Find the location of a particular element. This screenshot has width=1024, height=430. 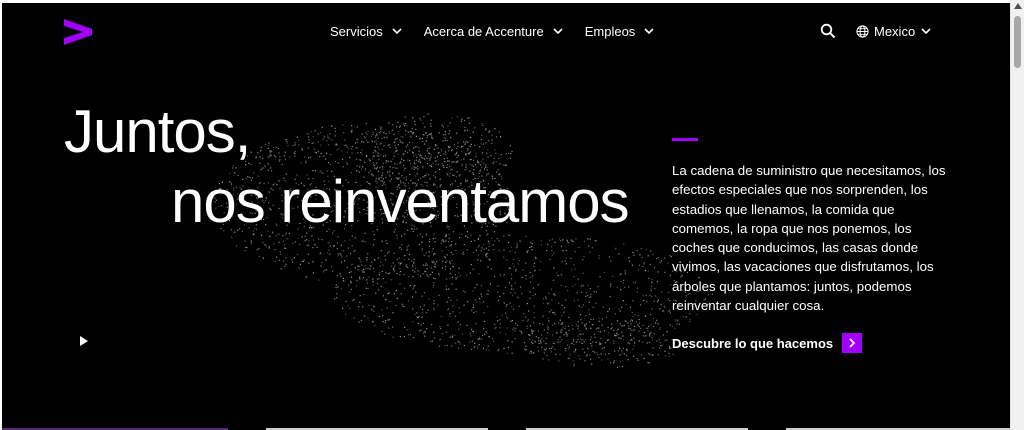

locale-selector: Mexico is located at coordinates (893, 31).